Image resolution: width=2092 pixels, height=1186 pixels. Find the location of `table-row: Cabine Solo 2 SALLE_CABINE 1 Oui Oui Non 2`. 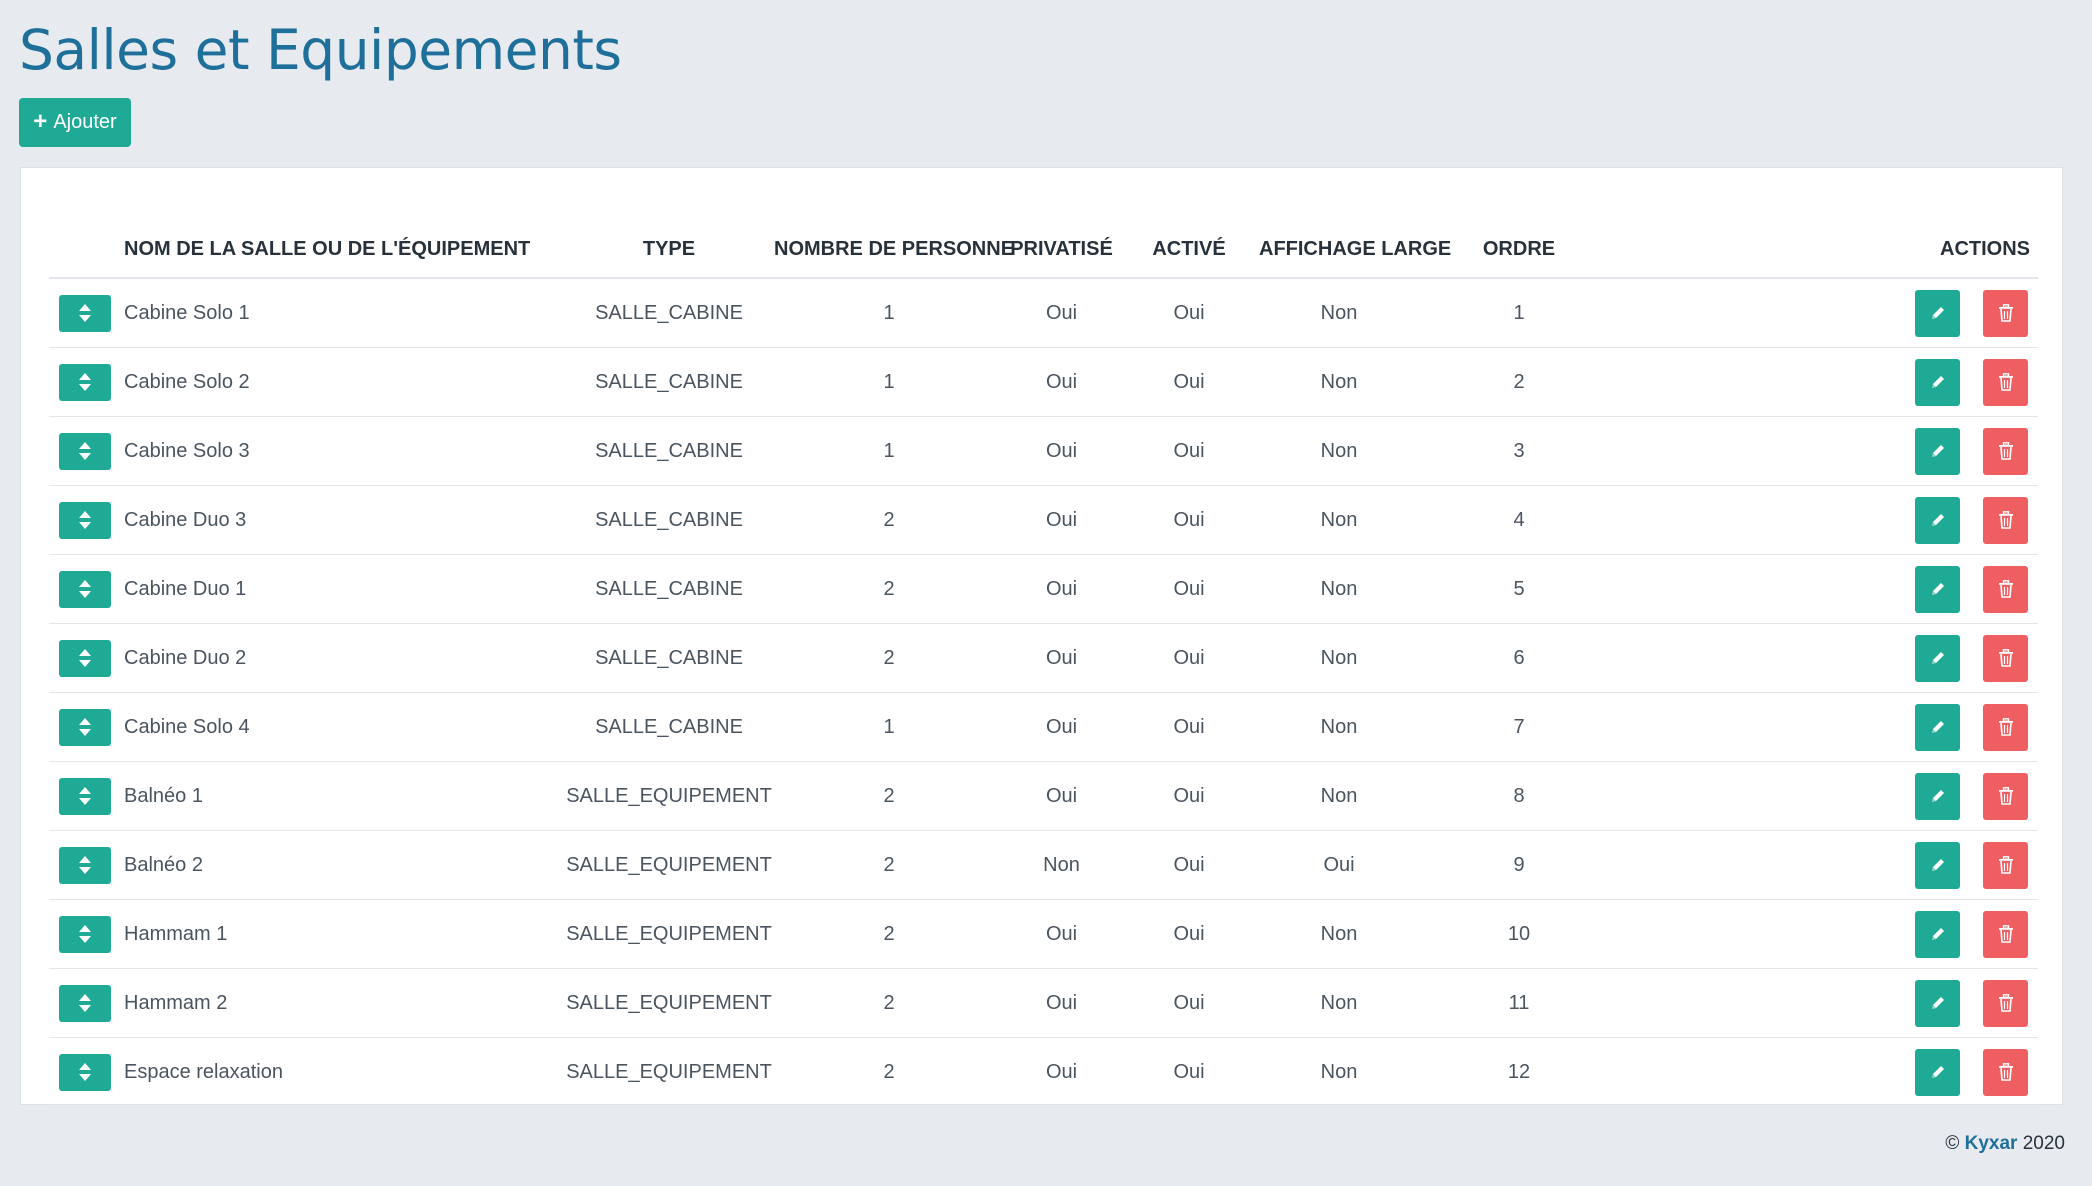

table-row: Cabine Solo 2 SALLE_CABINE 1 Oui Oui Non 2 is located at coordinates (1043, 382).